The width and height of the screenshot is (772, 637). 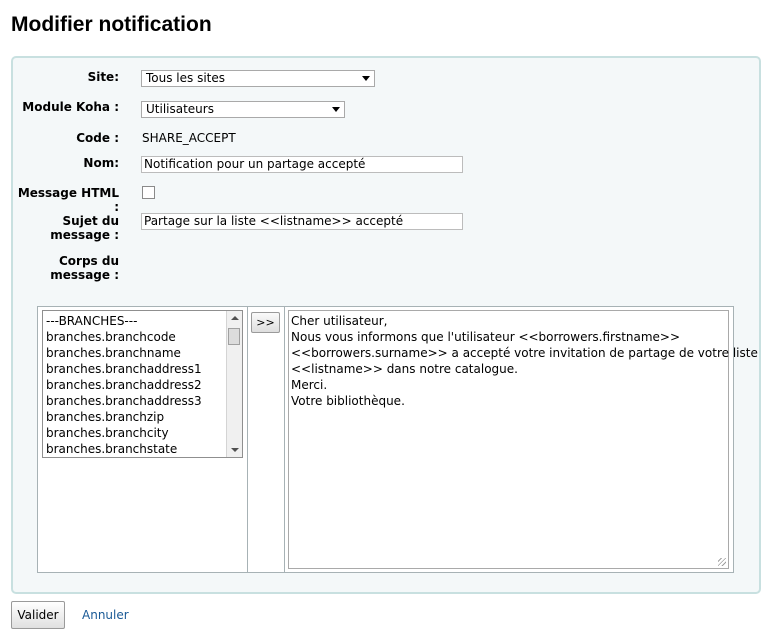 What do you see at coordinates (186, 78) in the screenshot?
I see `site-select-value: Tous les sites` at bounding box center [186, 78].